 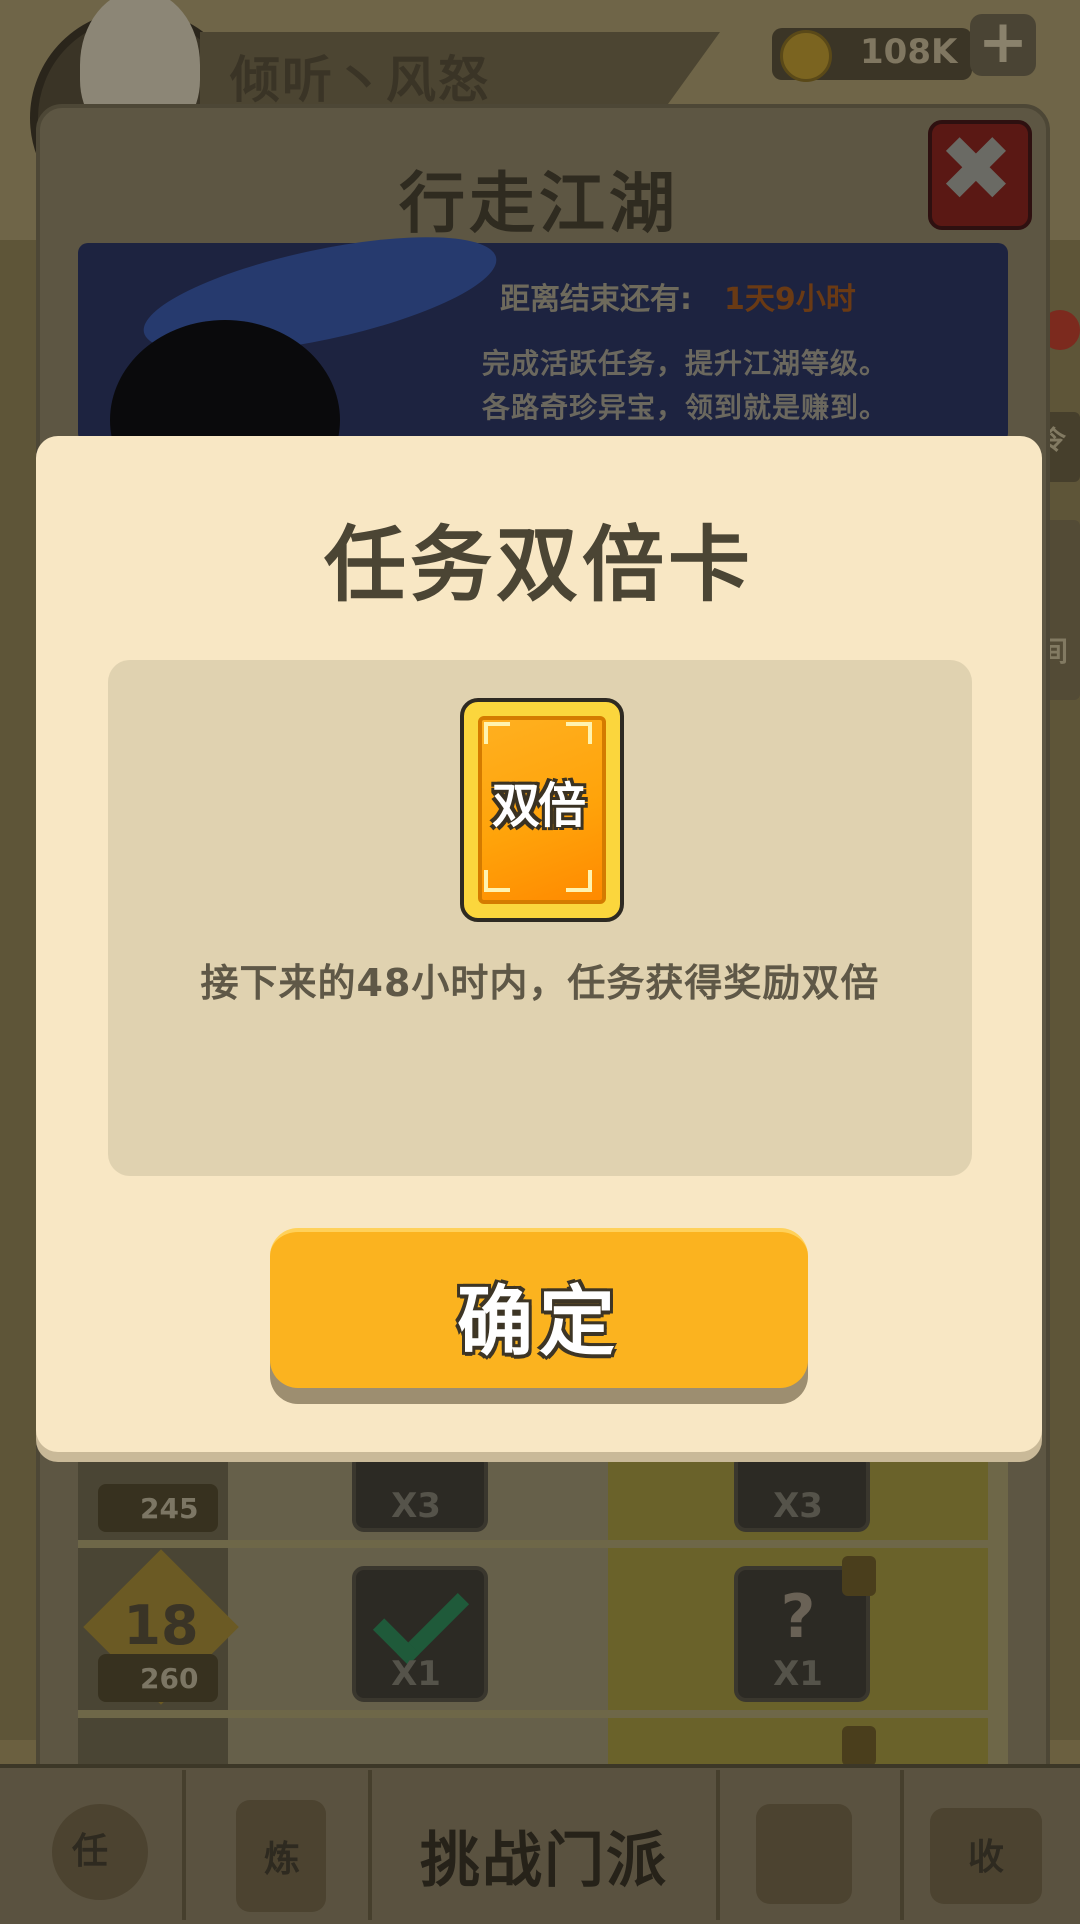 I want to click on level-cell, so click(x=153, y=1743).